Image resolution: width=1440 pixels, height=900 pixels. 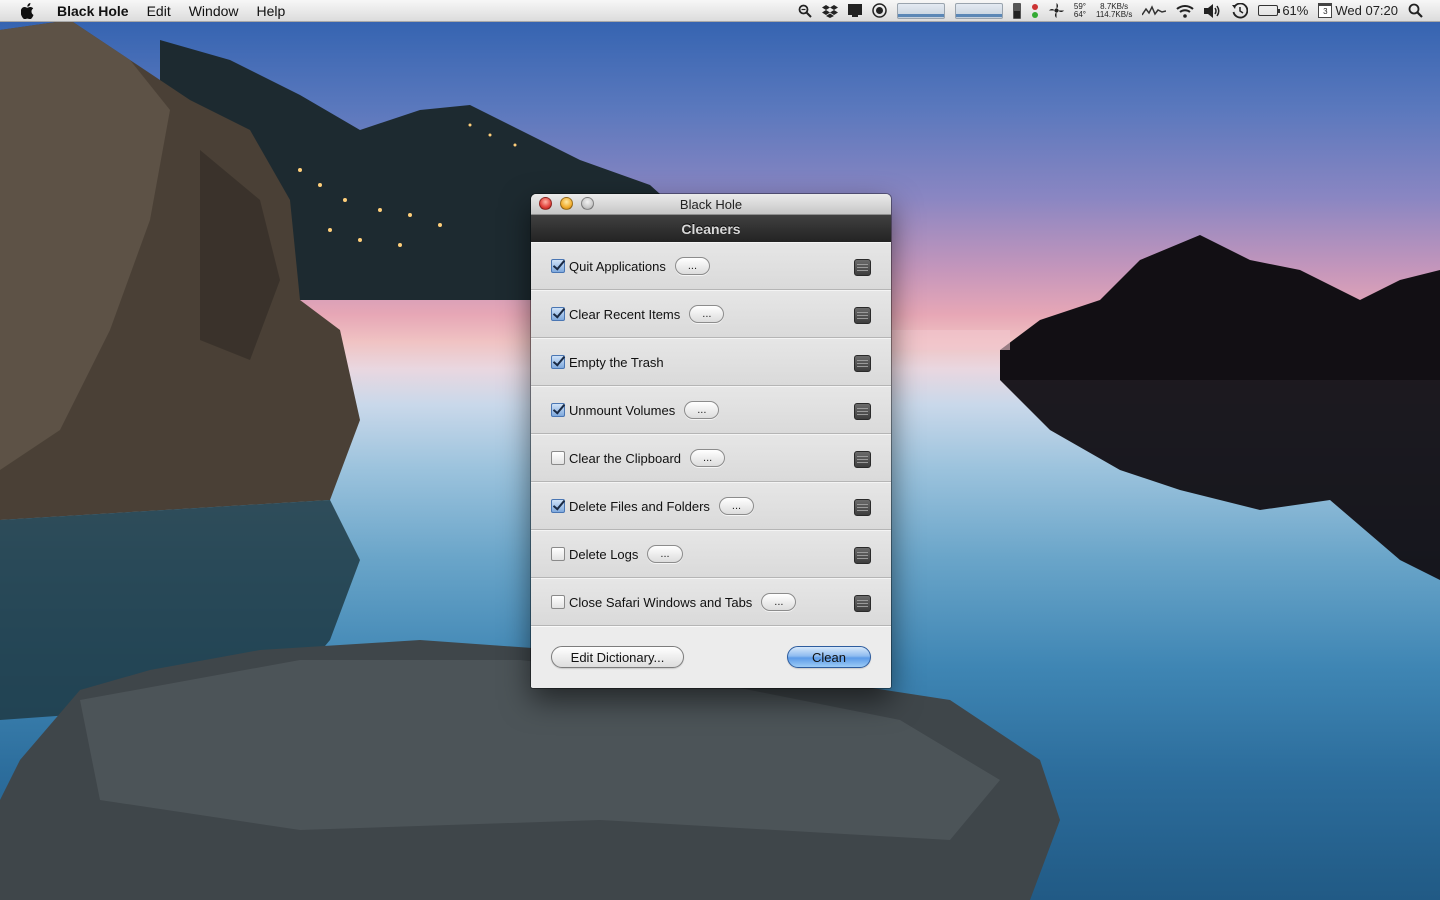 What do you see at coordinates (920, 11) in the screenshot?
I see `cpu-graph` at bounding box center [920, 11].